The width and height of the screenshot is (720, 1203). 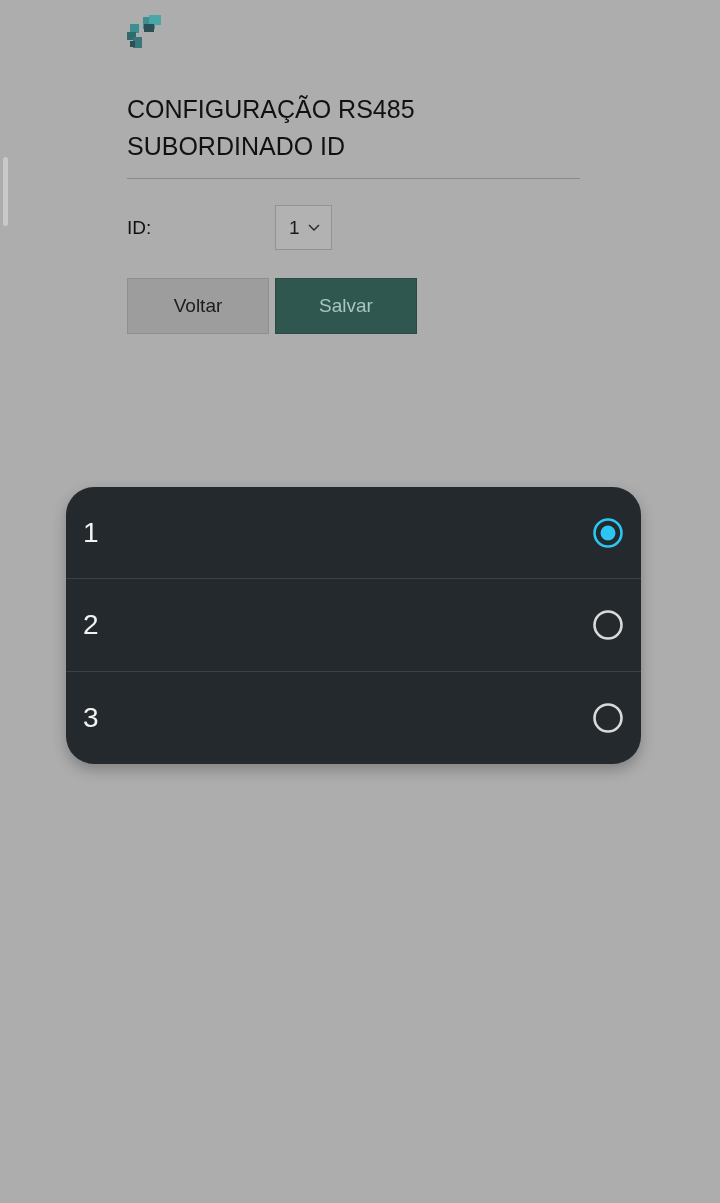 What do you see at coordinates (608, 532) in the screenshot?
I see `radio-selected-icon` at bounding box center [608, 532].